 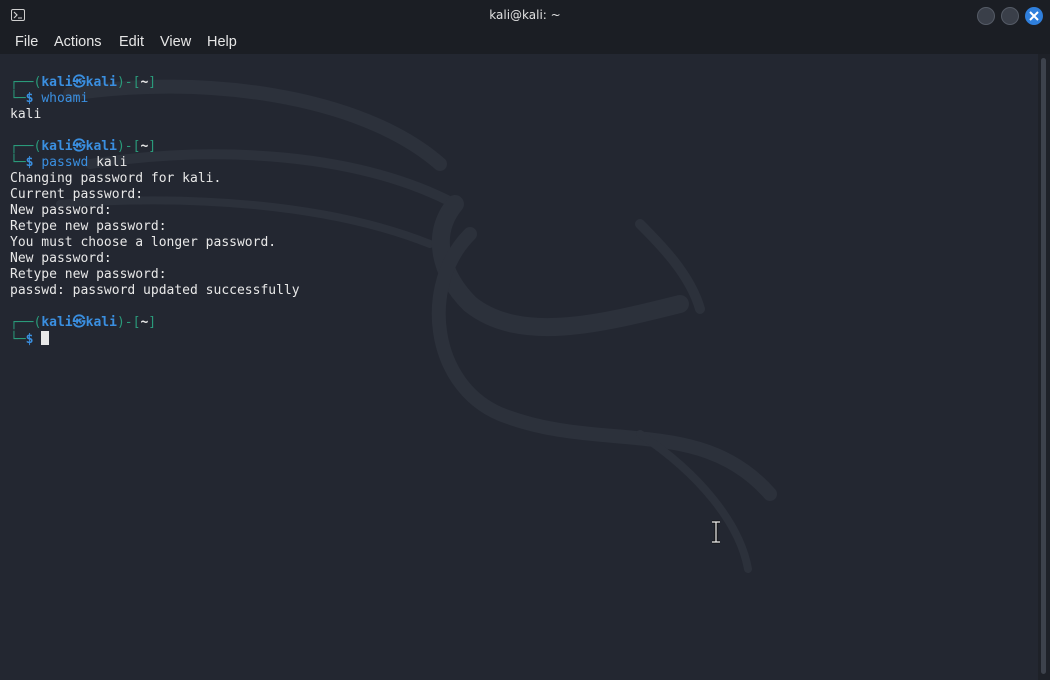 What do you see at coordinates (131, 42) in the screenshot?
I see `menu-edit: Edit` at bounding box center [131, 42].